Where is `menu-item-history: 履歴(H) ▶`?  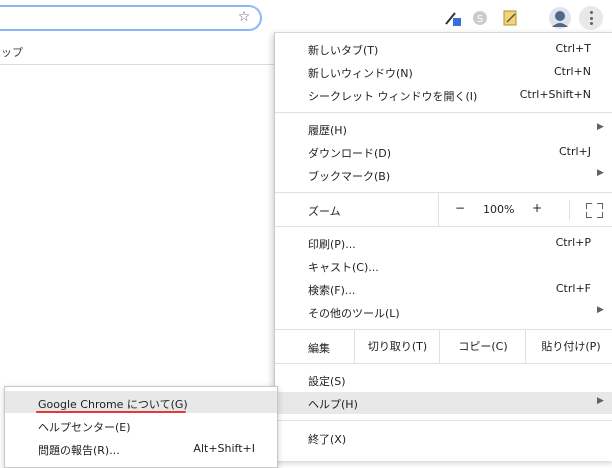 menu-item-history: 履歴(H) ▶ is located at coordinates (443, 129).